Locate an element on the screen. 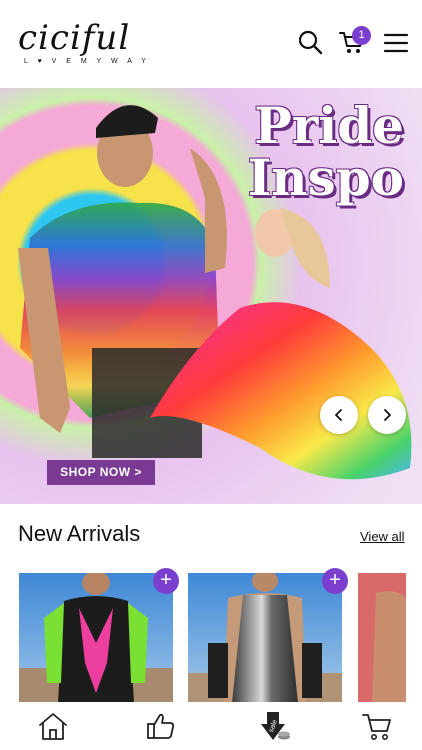  sale-icon: sale is located at coordinates (275, 726).